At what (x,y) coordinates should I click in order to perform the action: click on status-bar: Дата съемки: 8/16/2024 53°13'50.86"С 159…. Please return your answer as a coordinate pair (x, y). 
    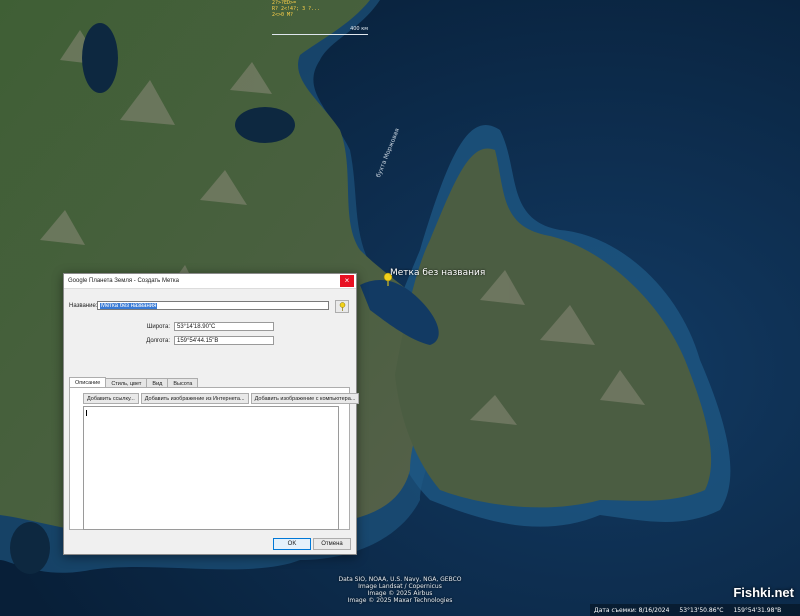
    Looking at the image, I should click on (695, 610).